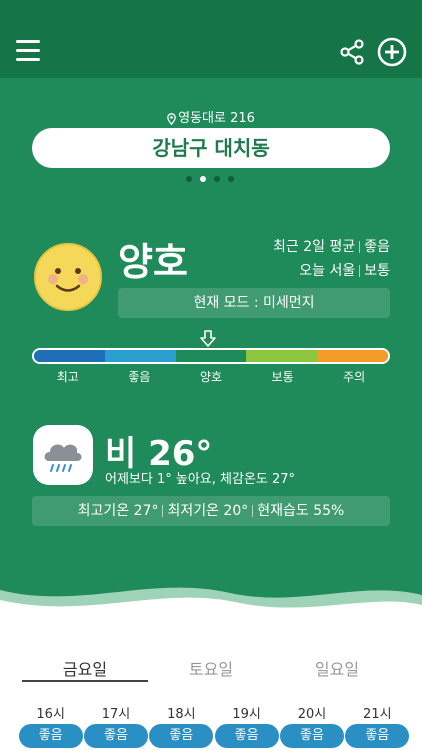 Image resolution: width=422 pixels, height=750 pixels. I want to click on low-temp: 최저기온 20°, so click(208, 511).